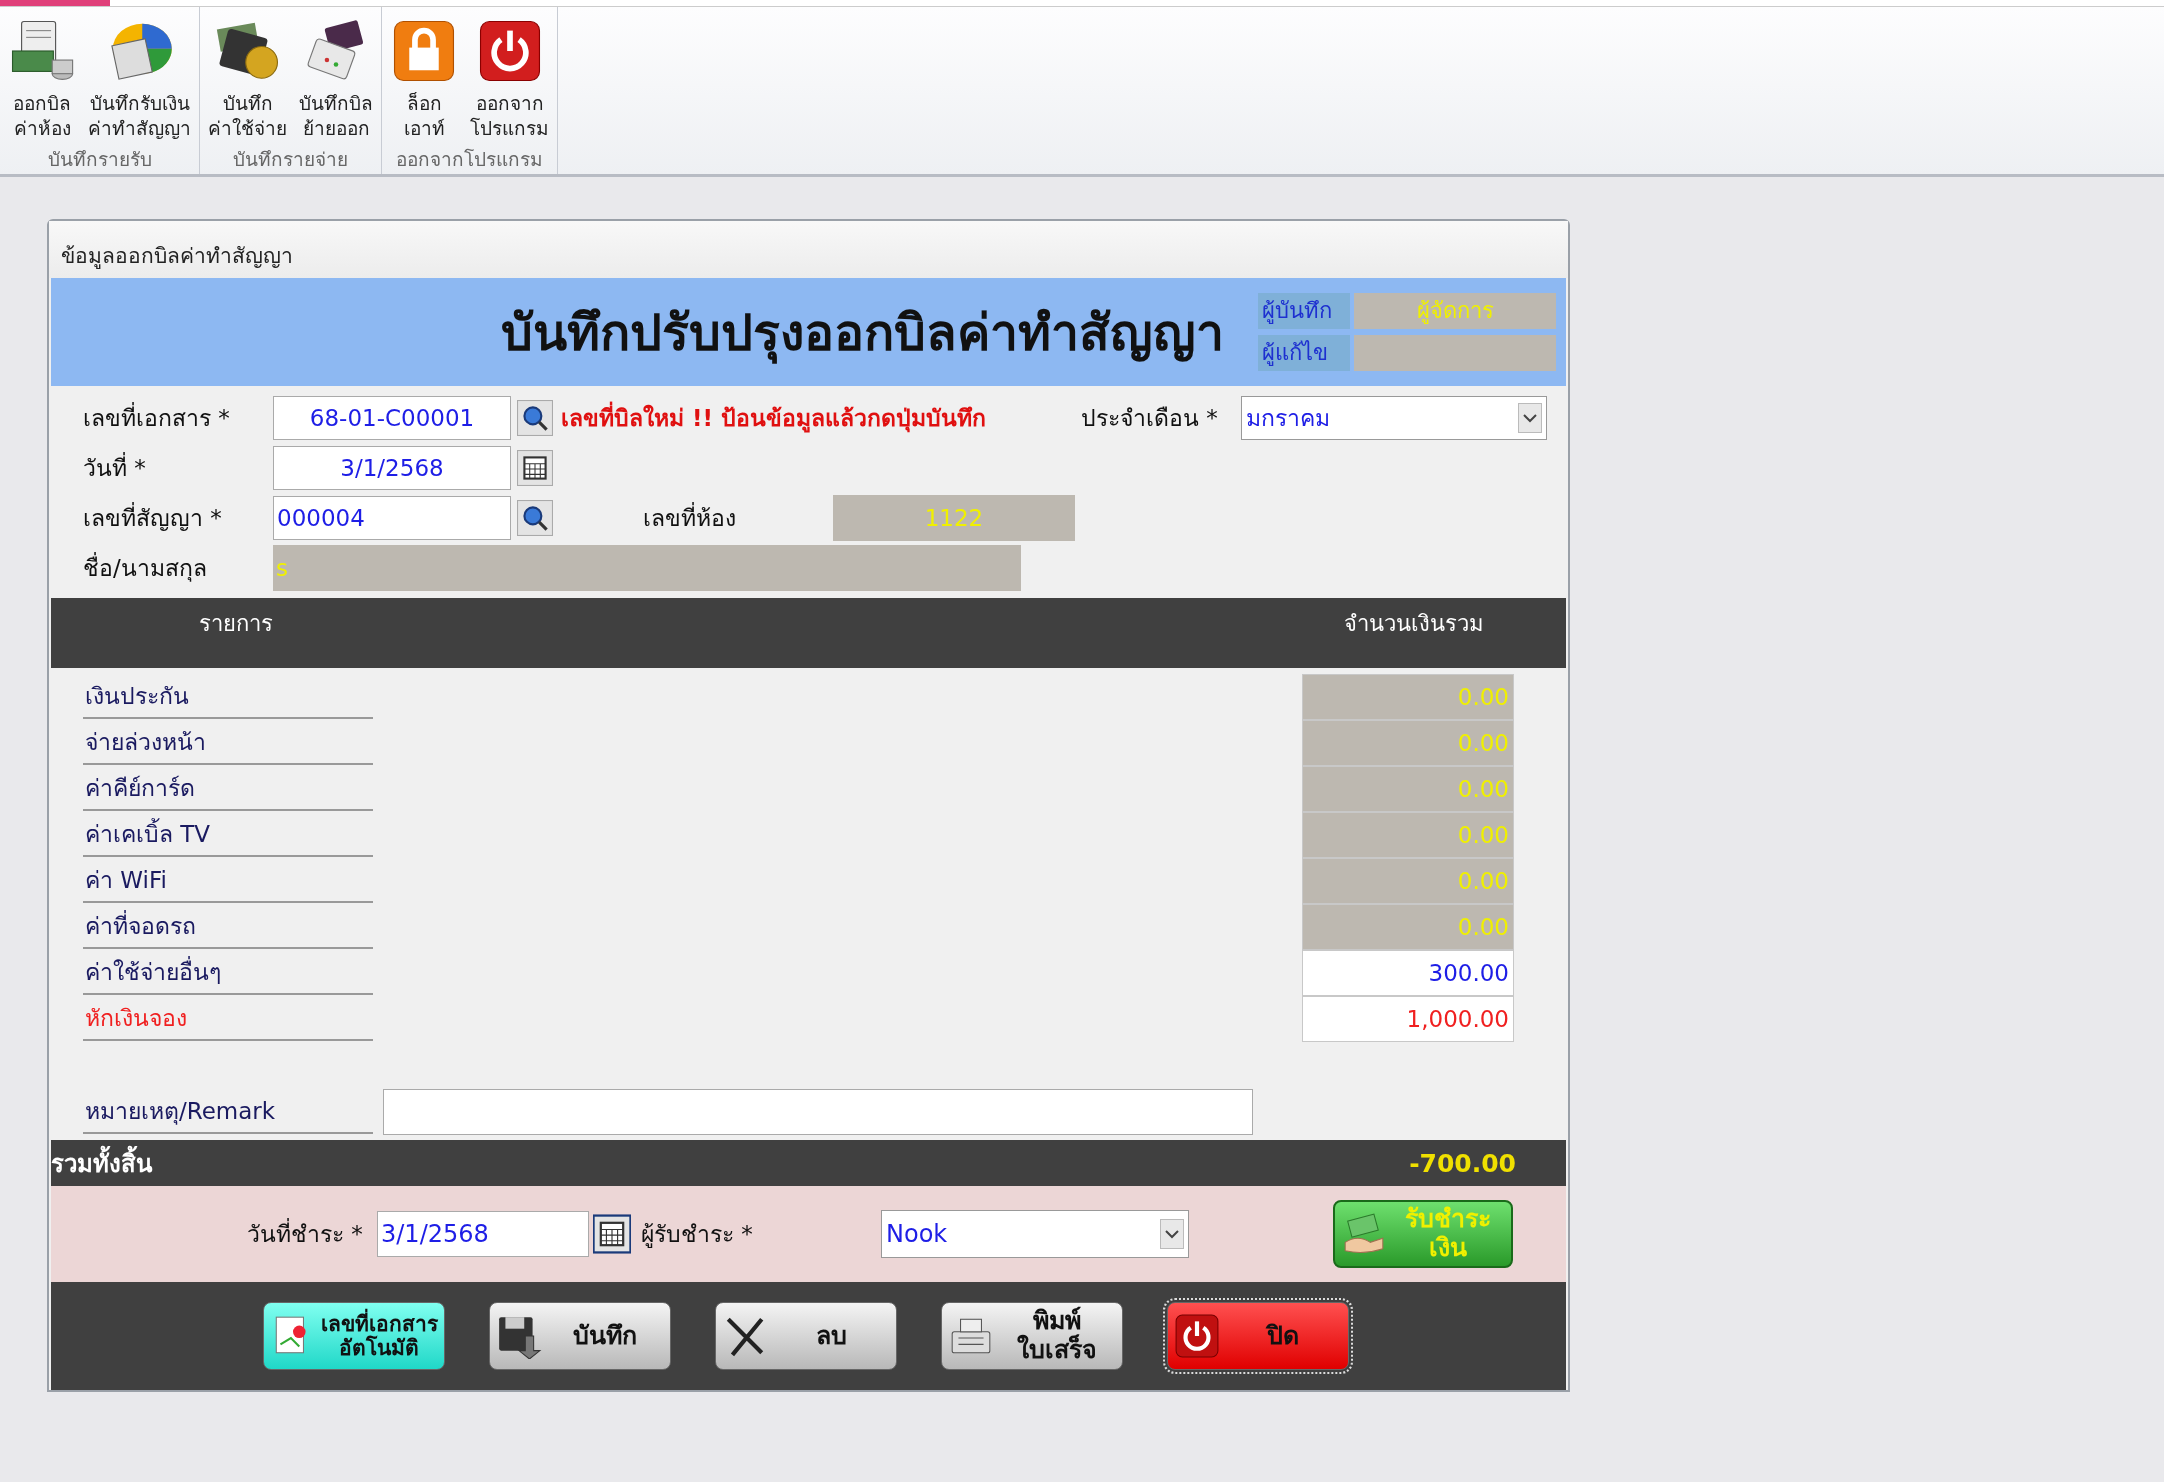 The width and height of the screenshot is (2164, 1482). Describe the element at coordinates (1408, 973) in the screenshot. I see `amount-field: 300.00` at that location.